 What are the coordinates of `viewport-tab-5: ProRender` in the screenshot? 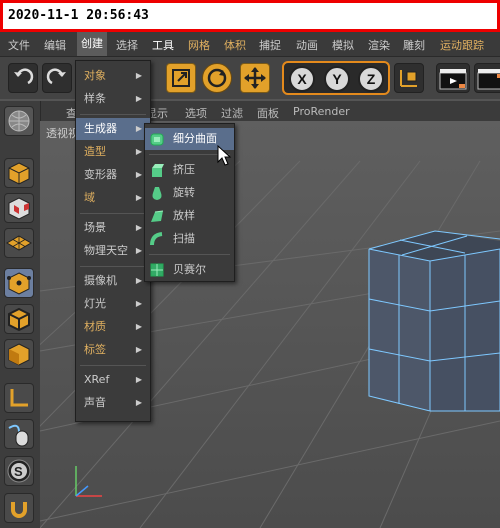 It's located at (321, 111).